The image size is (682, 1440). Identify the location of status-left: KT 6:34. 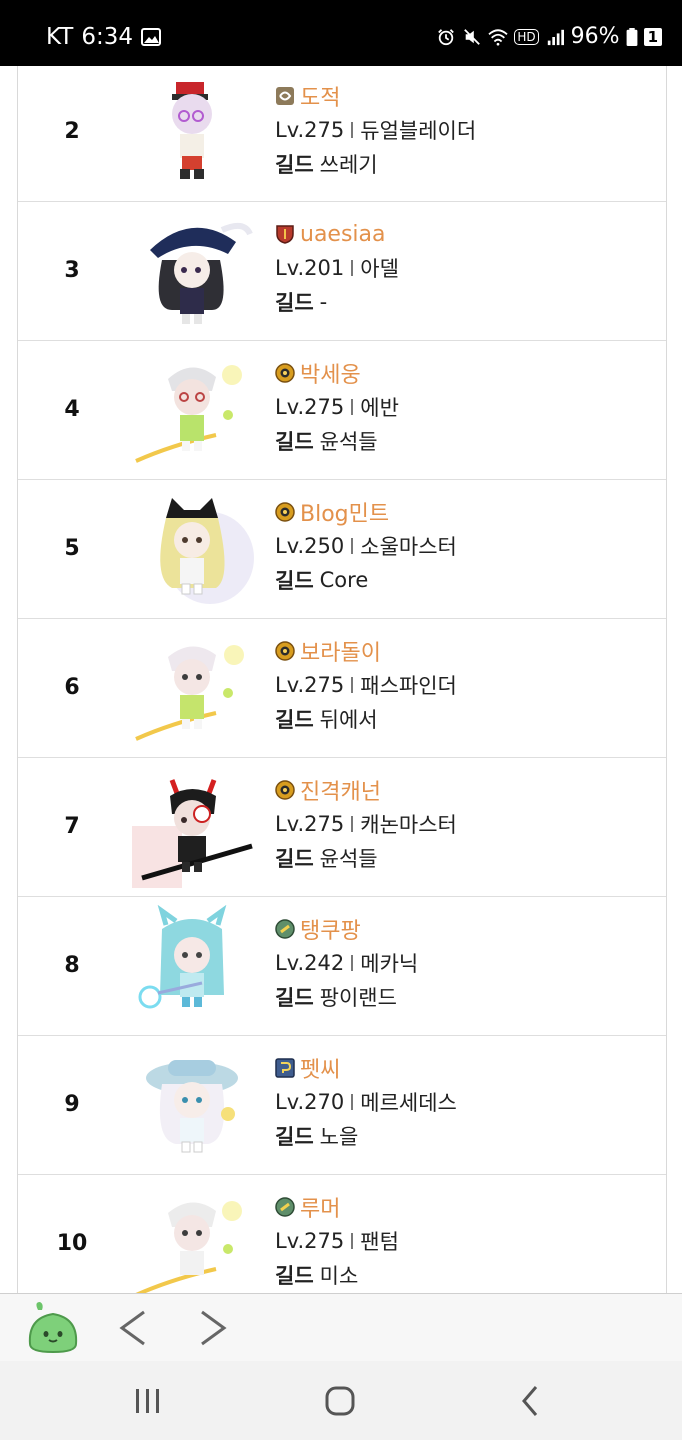
(104, 37).